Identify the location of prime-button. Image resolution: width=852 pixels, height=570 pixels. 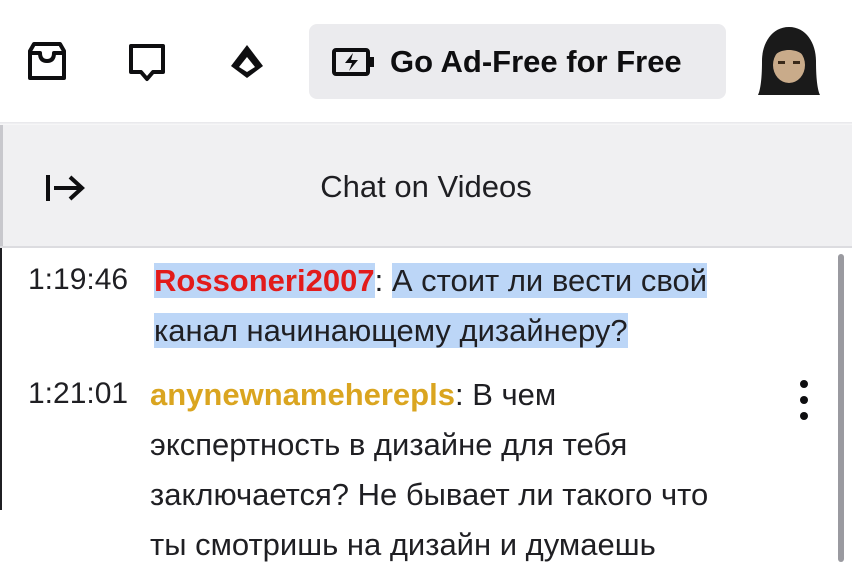
(247, 62).